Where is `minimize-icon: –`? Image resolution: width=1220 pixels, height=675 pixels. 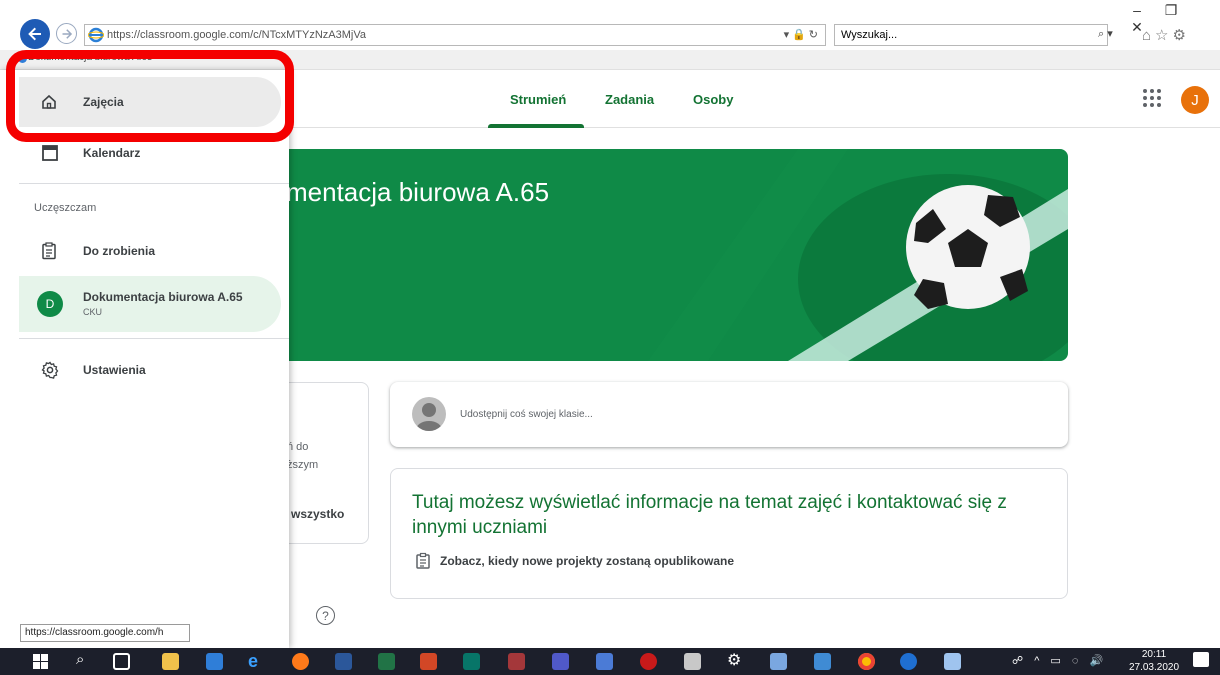 minimize-icon: – is located at coordinates (1137, 10).